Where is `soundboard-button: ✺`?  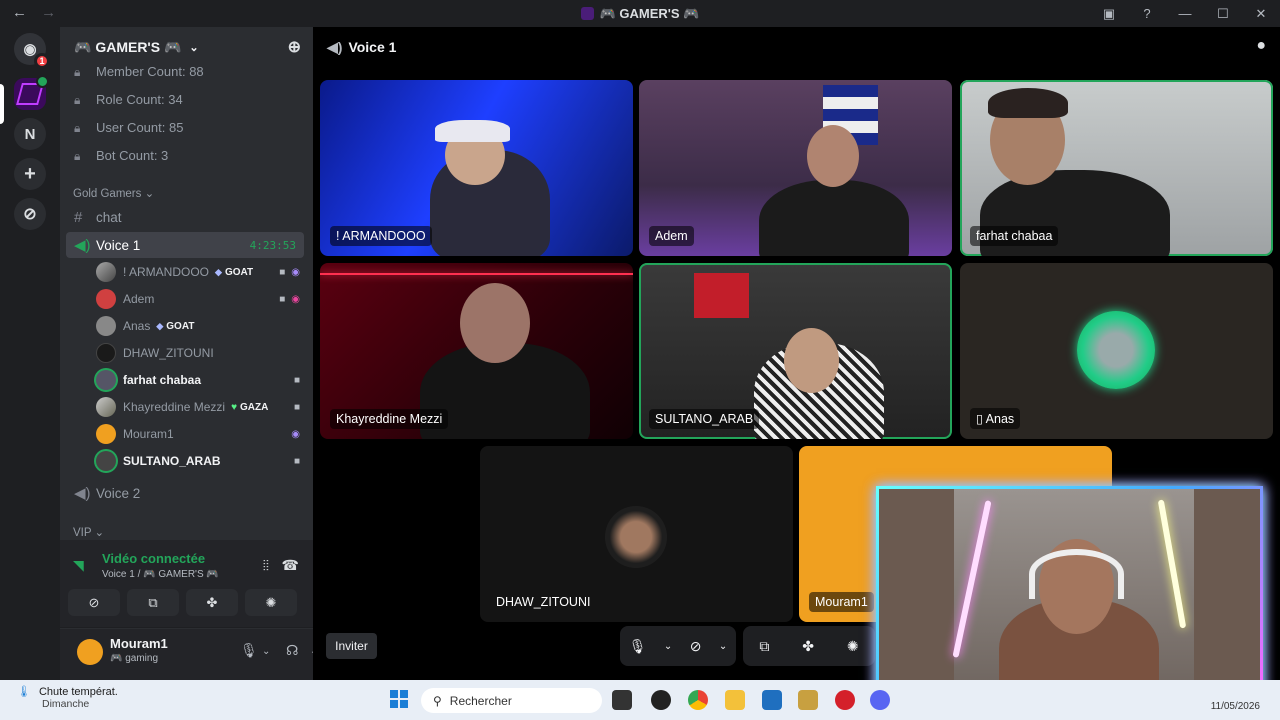 soundboard-button: ✺ is located at coordinates (271, 602).